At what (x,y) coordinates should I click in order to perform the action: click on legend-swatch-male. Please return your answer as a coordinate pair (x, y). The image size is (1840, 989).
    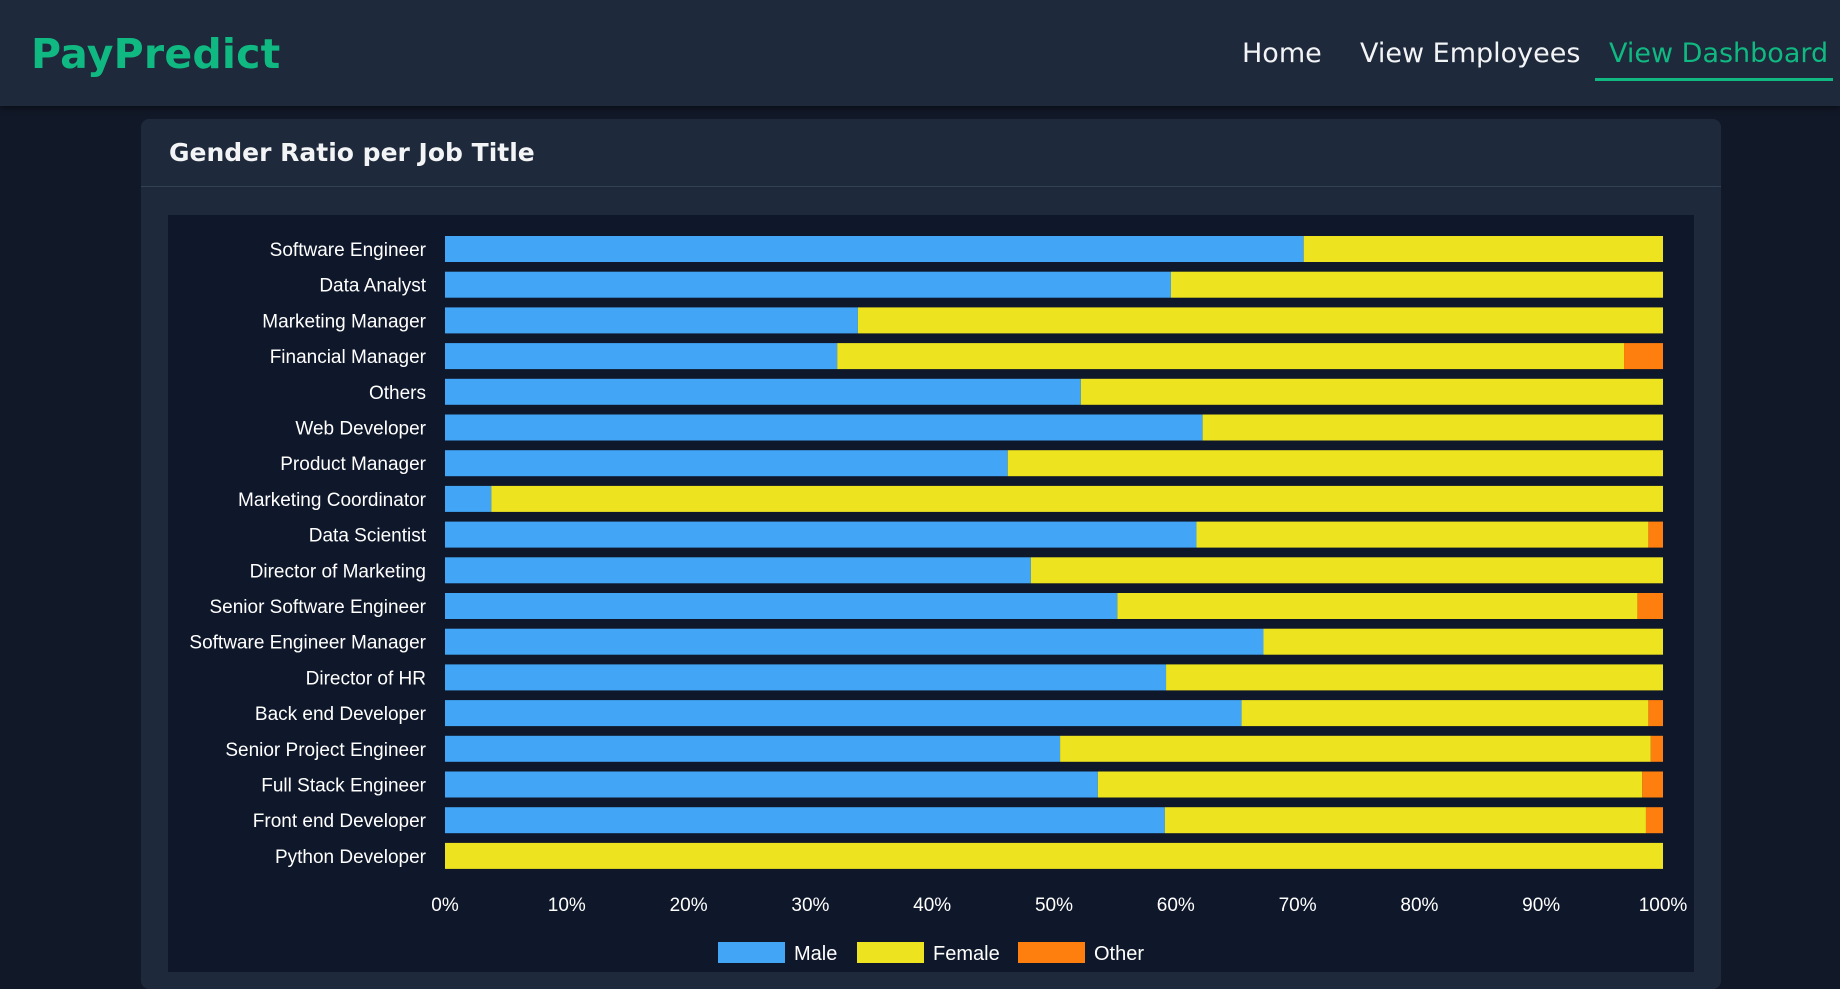
    Looking at the image, I should click on (751, 952).